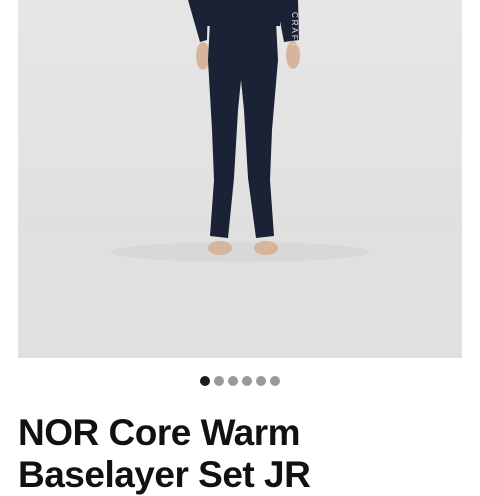 Image resolution: width=480 pixels, height=496 pixels. What do you see at coordinates (240, 382) in the screenshot?
I see `carousel-indicator` at bounding box center [240, 382].